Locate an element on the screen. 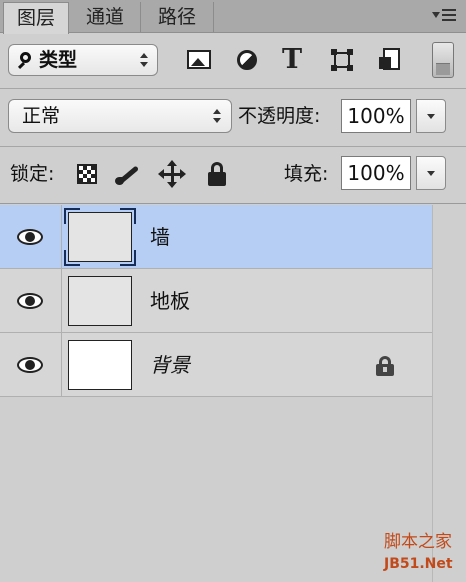 This screenshot has height=582, width=466. layer-row: 背景 is located at coordinates (216, 365).